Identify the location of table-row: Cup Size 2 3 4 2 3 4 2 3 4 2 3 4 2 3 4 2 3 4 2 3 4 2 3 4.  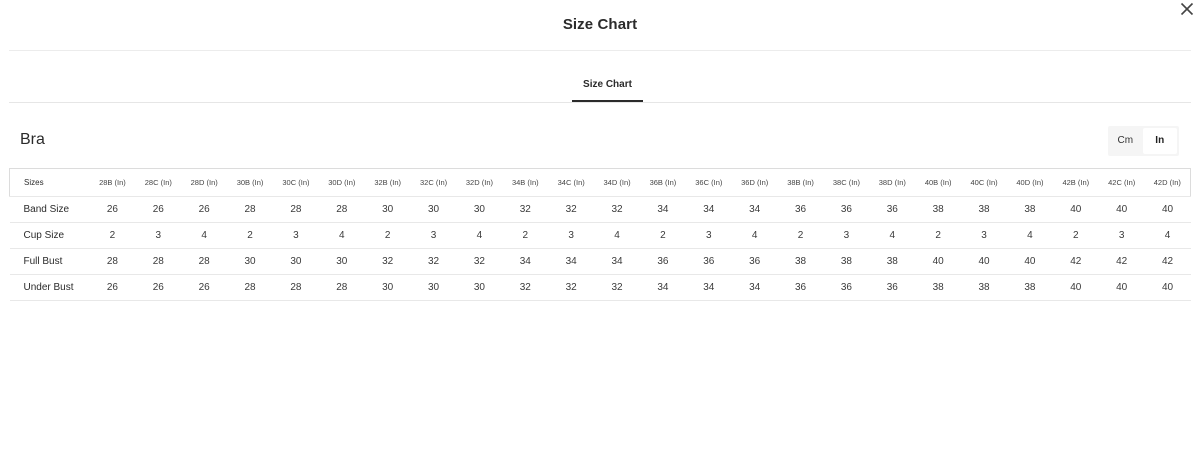
(600, 235).